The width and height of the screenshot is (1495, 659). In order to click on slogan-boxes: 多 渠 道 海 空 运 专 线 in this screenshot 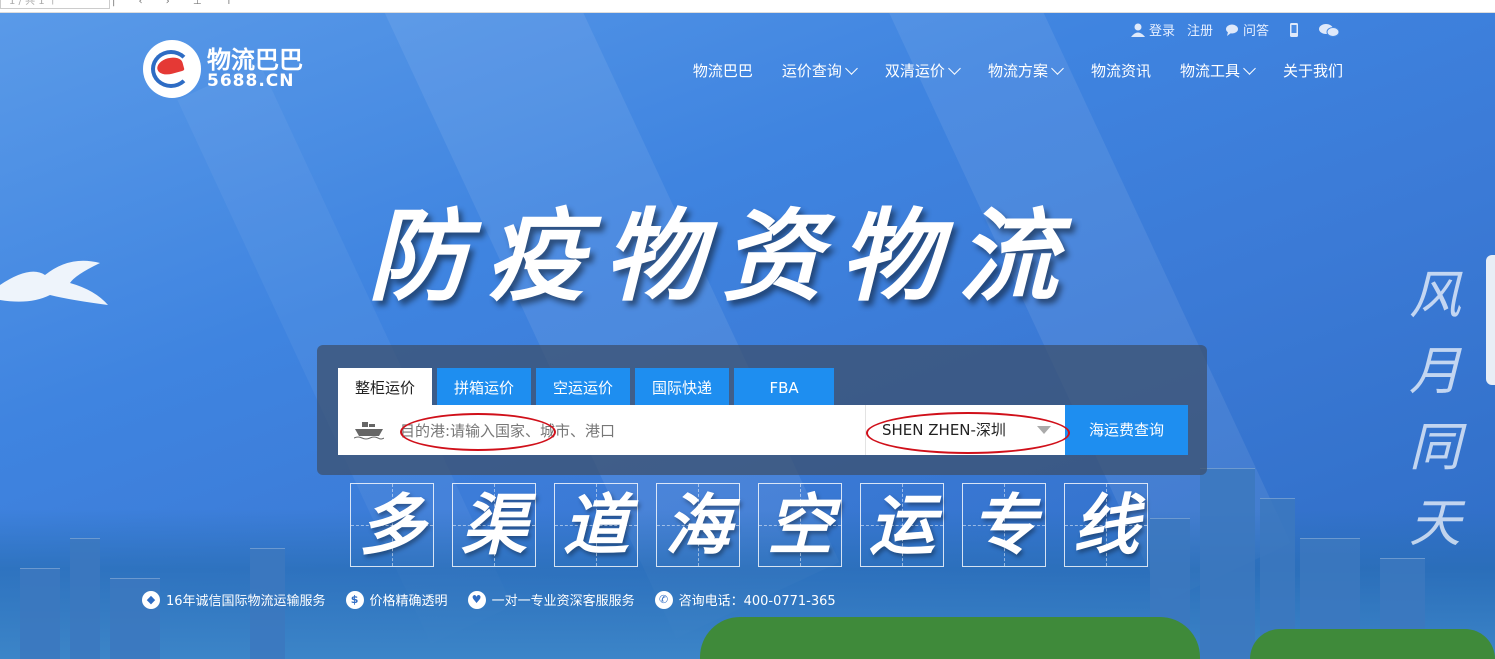, I will do `click(758, 525)`.